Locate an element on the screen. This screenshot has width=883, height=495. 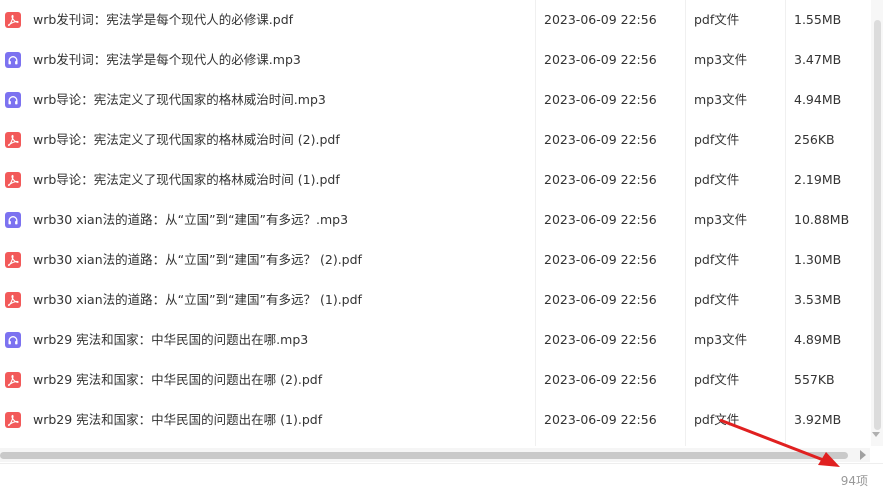
file-name: wrb30 xian法的道路：从“立国”到“建国”有多远？ (1).pdf is located at coordinates (197, 299).